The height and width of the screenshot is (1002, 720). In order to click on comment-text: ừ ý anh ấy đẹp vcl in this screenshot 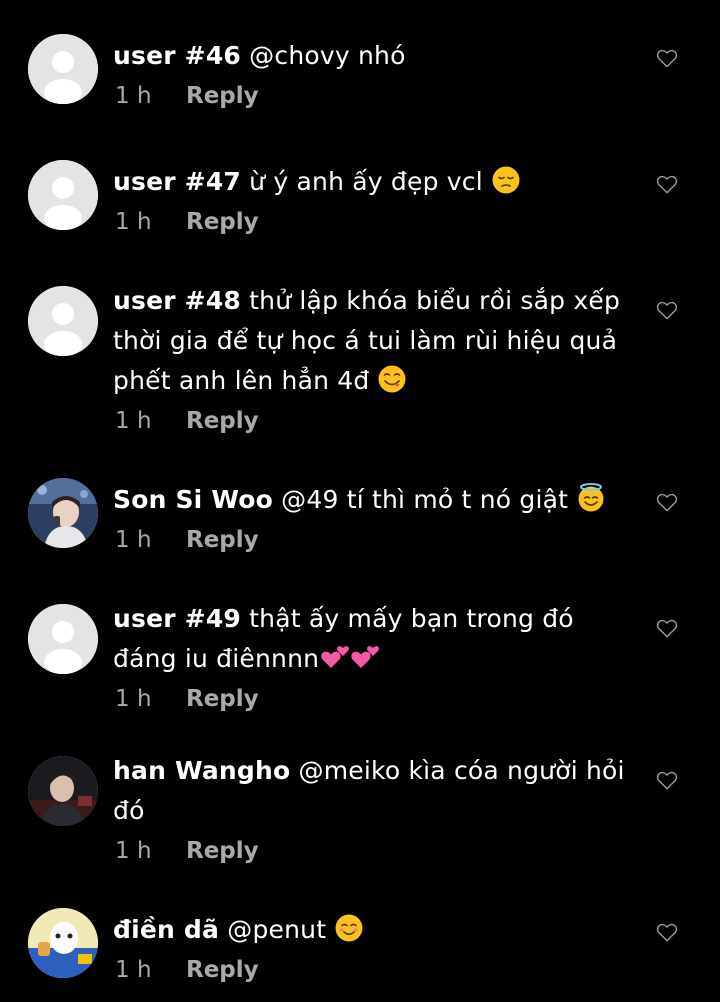, I will do `click(366, 181)`.